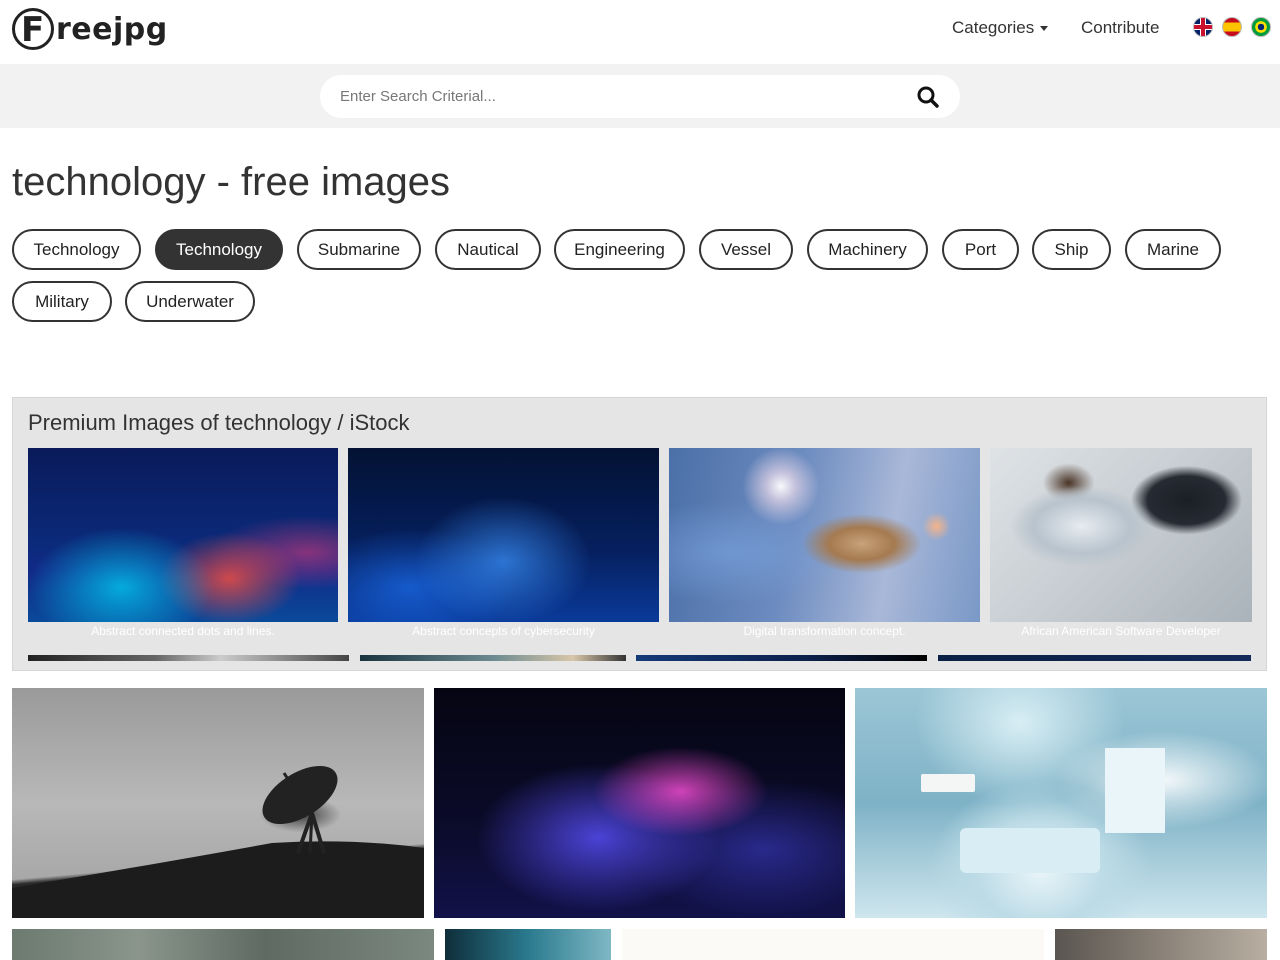 The image size is (1280, 960). What do you see at coordinates (503, 631) in the screenshot?
I see `premium-caption-2: Abstract concepts of cybersecurity` at bounding box center [503, 631].